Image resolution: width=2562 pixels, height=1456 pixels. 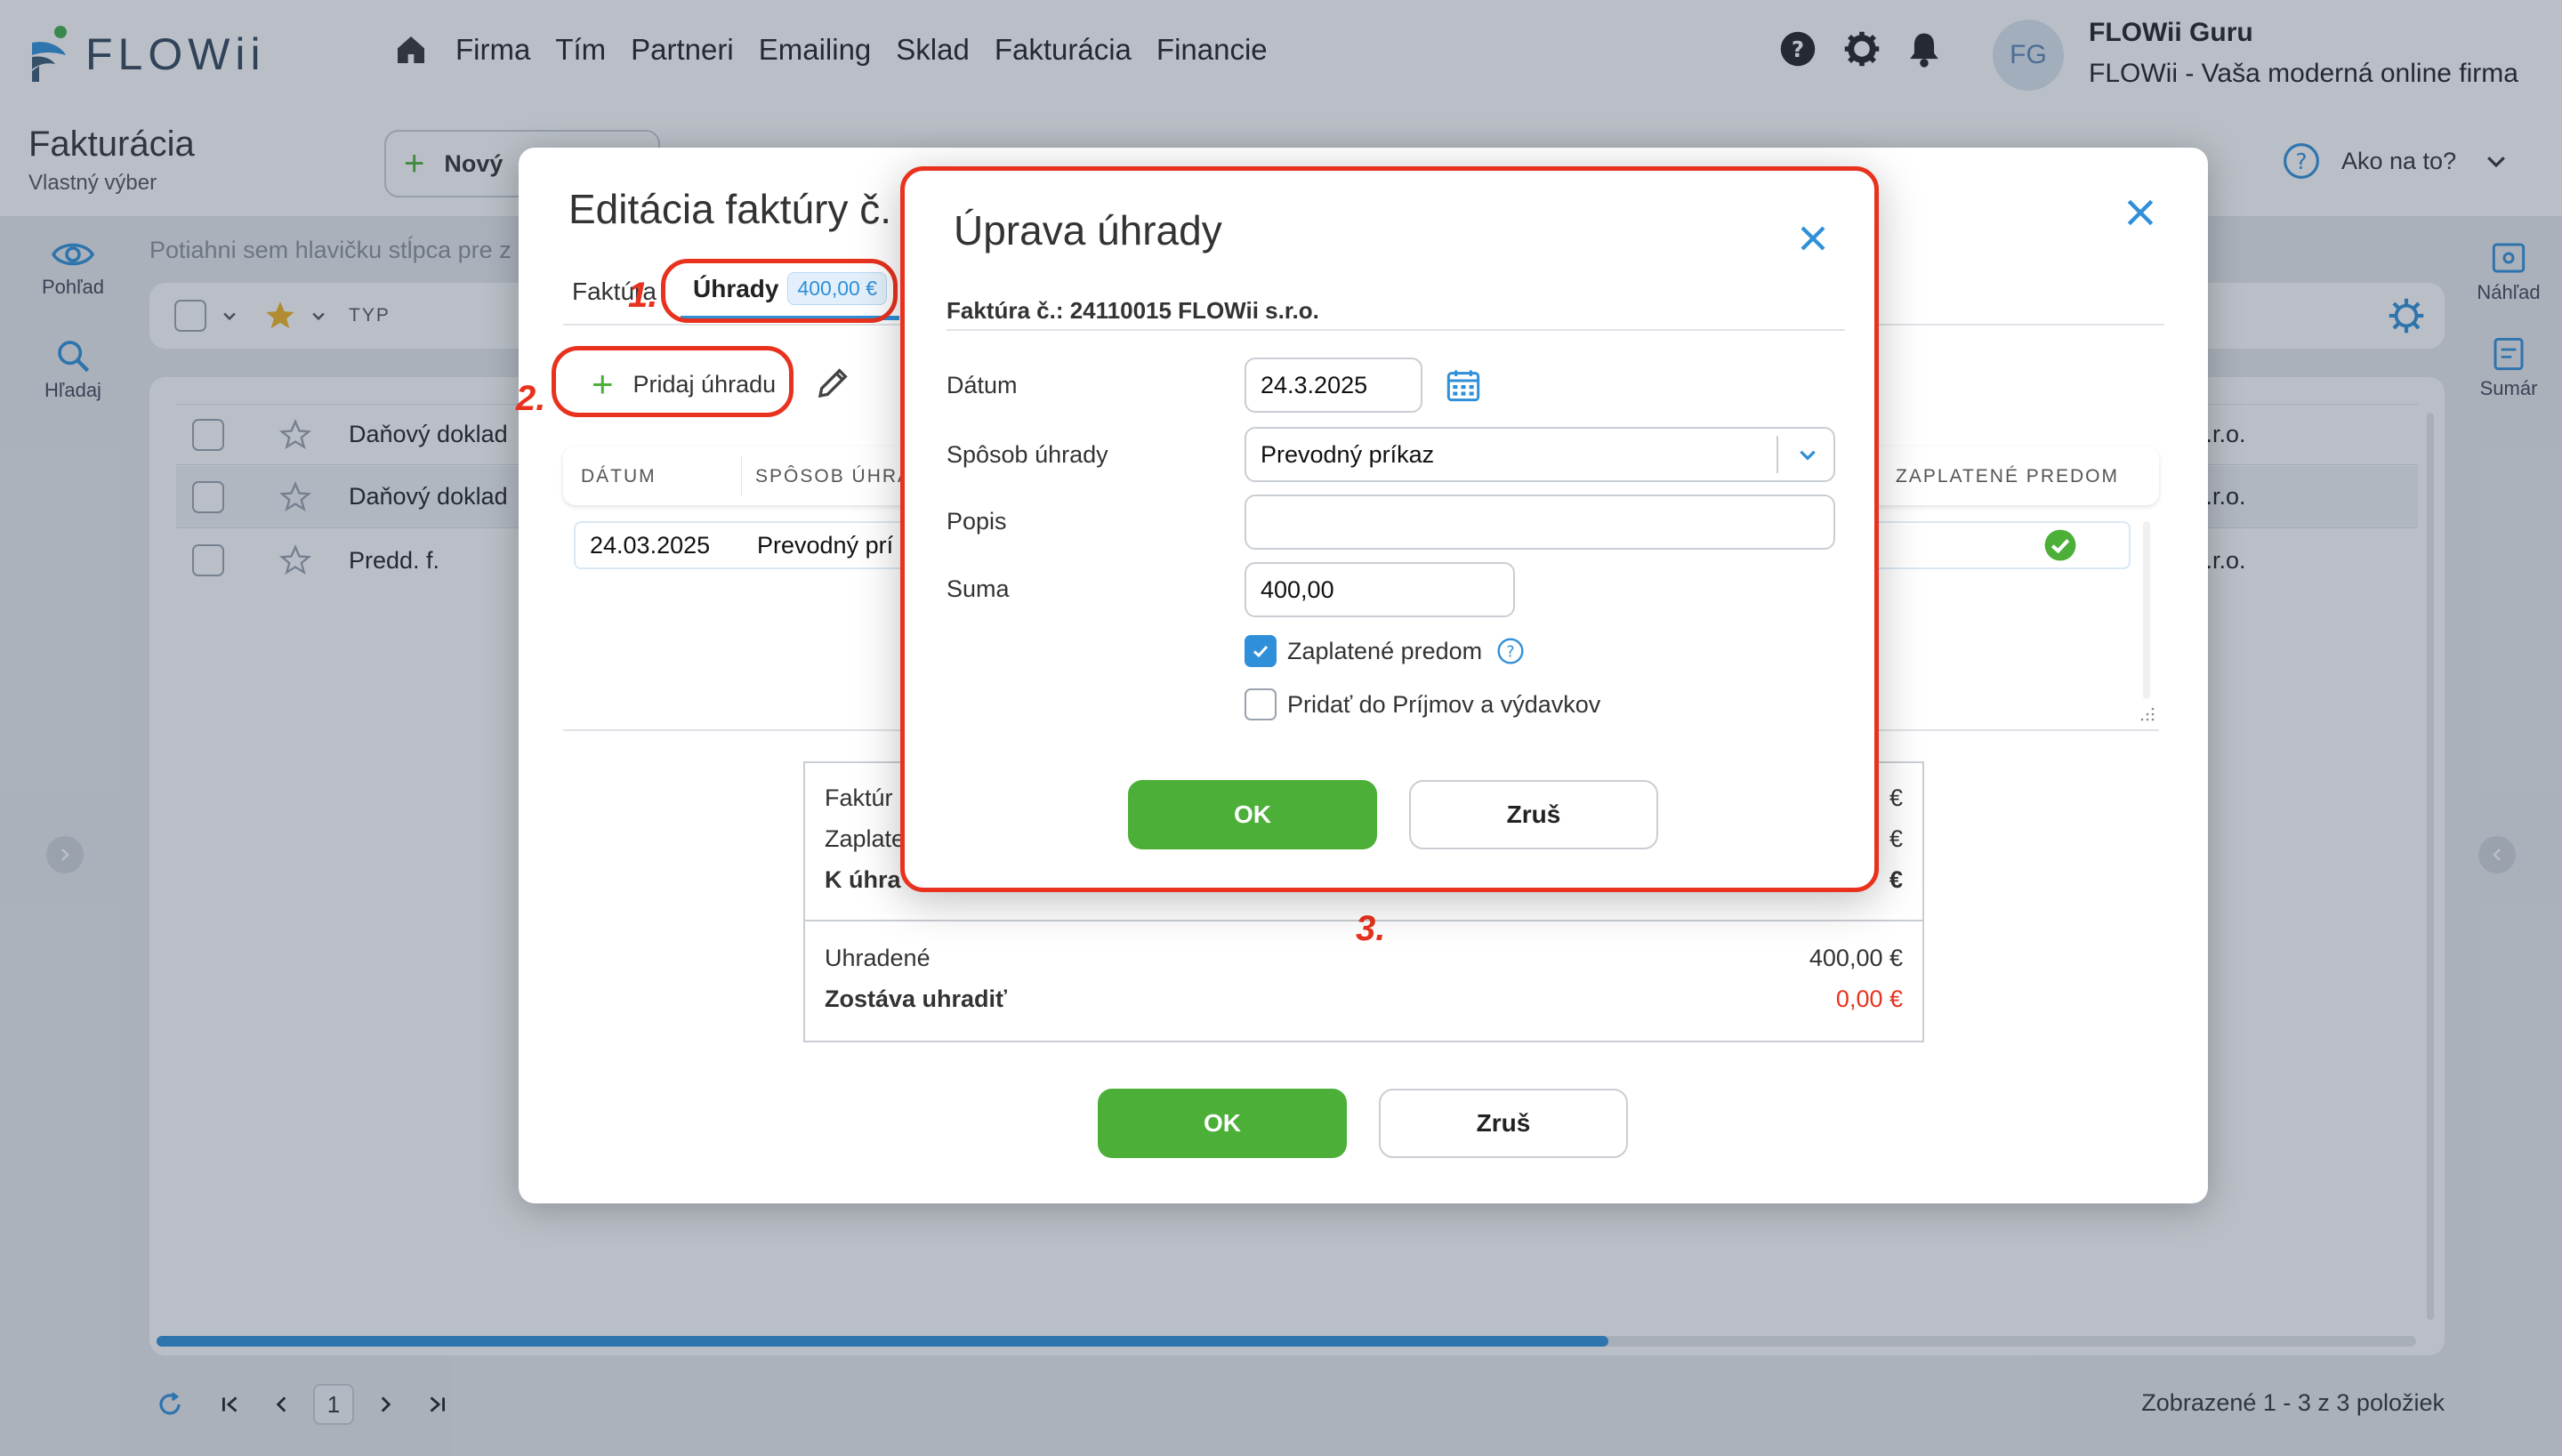 I want to click on summary-remaining-value: 0,00 €, so click(x=1869, y=998).